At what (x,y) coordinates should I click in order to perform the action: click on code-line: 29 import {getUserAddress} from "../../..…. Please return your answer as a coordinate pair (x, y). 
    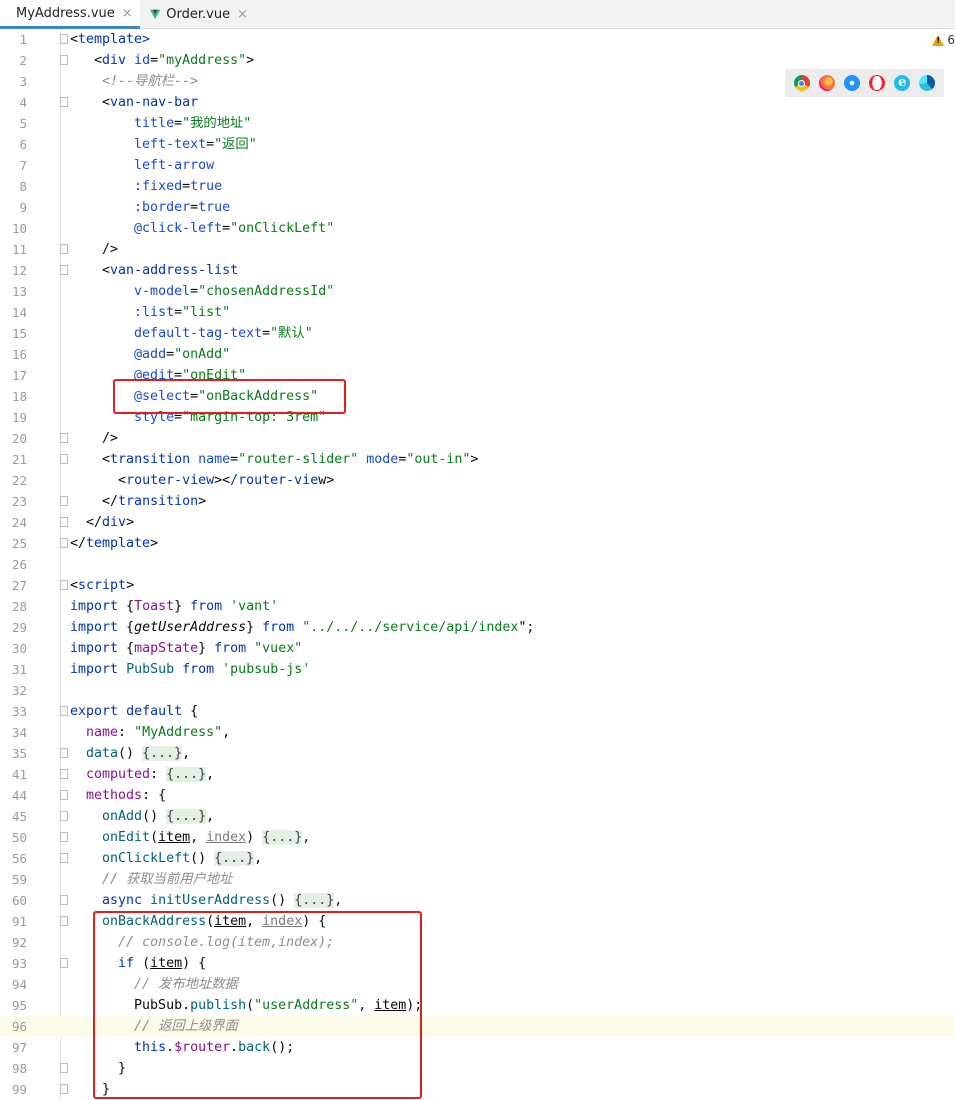
    Looking at the image, I should click on (477, 627).